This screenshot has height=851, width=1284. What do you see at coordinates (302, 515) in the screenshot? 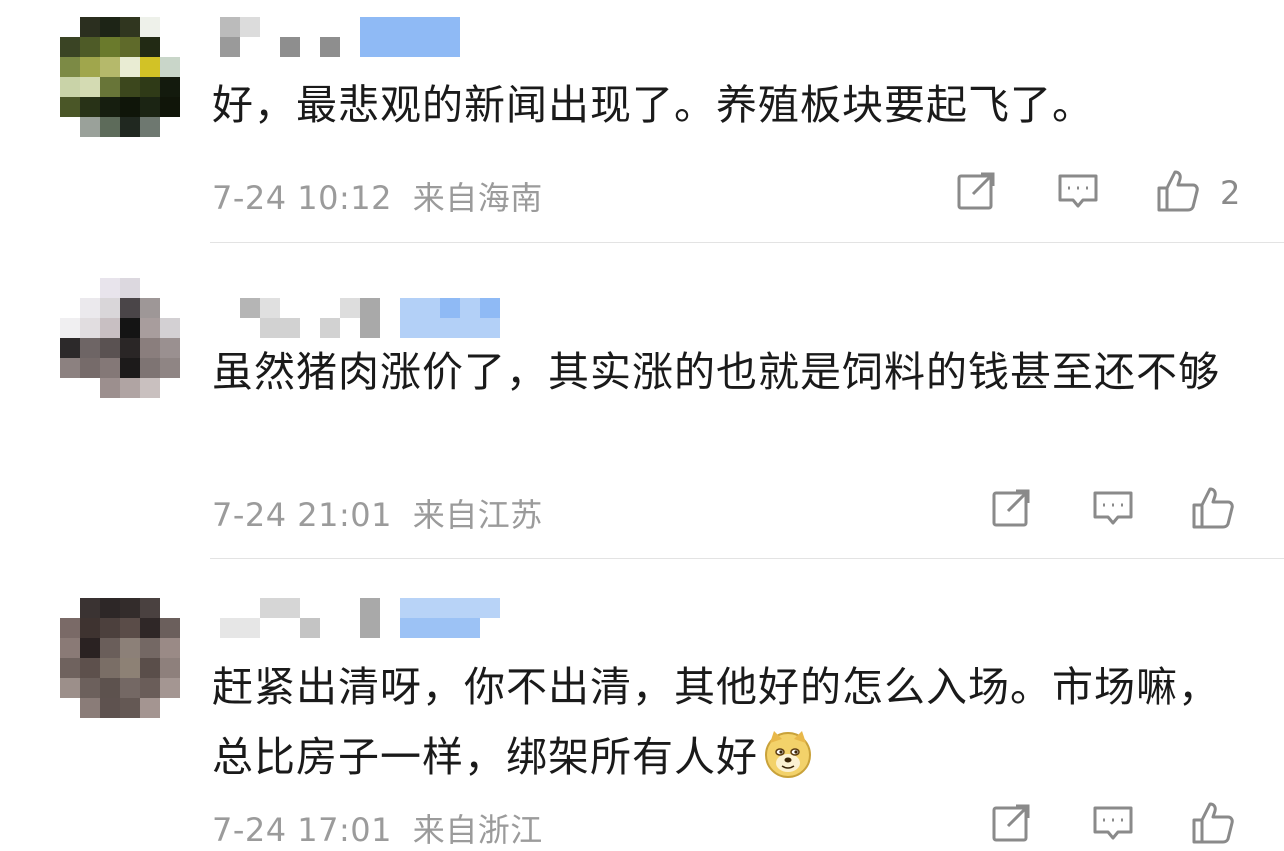
I see `comment-time: 7-24 21:01` at bounding box center [302, 515].